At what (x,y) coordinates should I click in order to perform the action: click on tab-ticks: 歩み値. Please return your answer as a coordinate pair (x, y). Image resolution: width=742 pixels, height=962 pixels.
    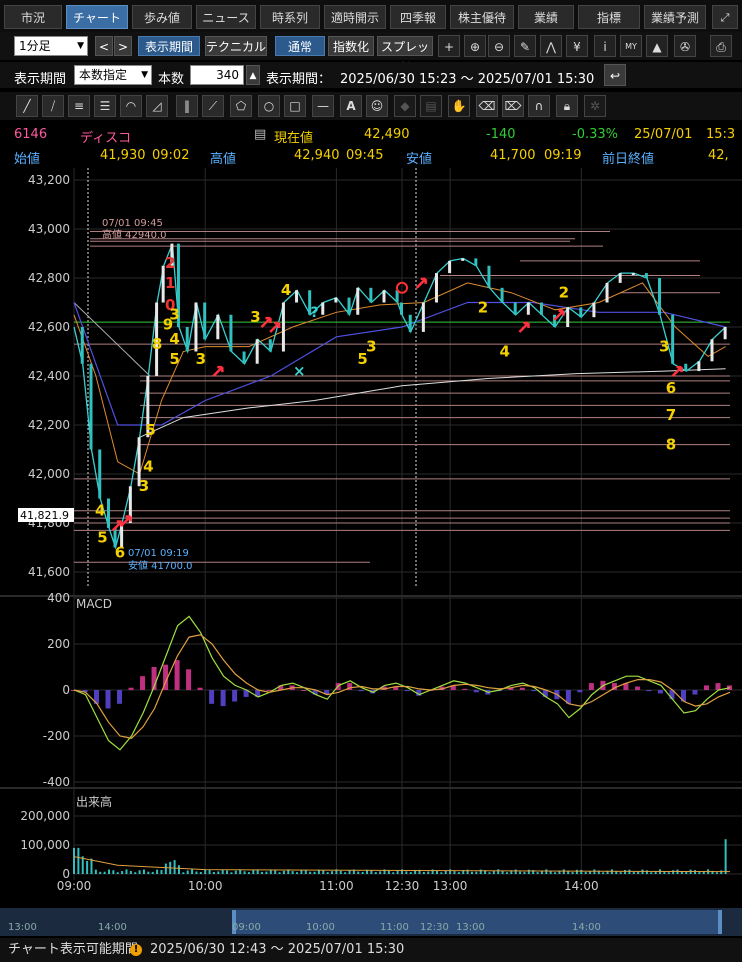
    Looking at the image, I should click on (162, 17).